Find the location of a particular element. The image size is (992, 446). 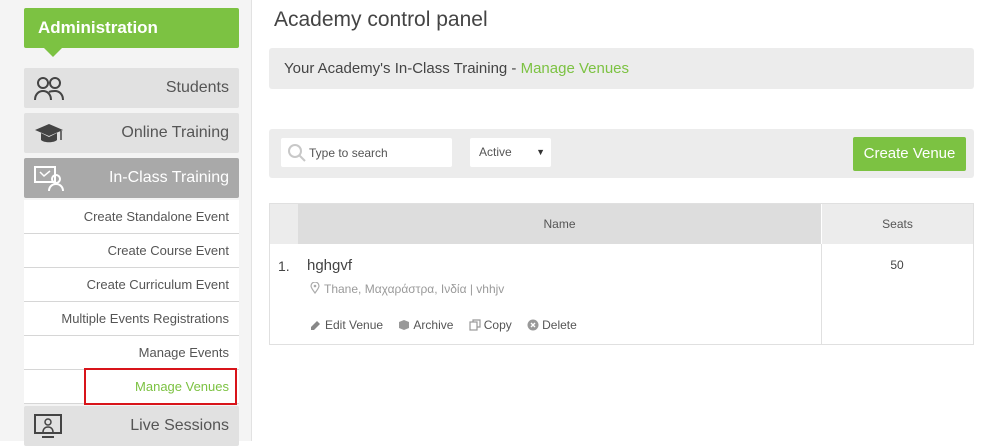

venue-name: hghgvf is located at coordinates (329, 265).